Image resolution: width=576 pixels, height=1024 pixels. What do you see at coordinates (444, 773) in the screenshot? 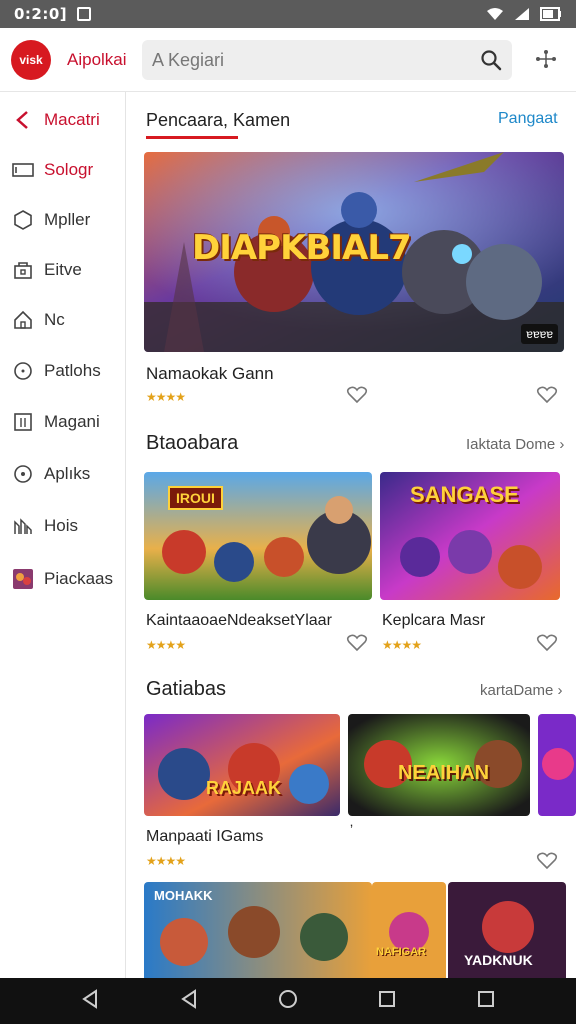
I see `card-banner-text: NEAIHAN` at bounding box center [444, 773].